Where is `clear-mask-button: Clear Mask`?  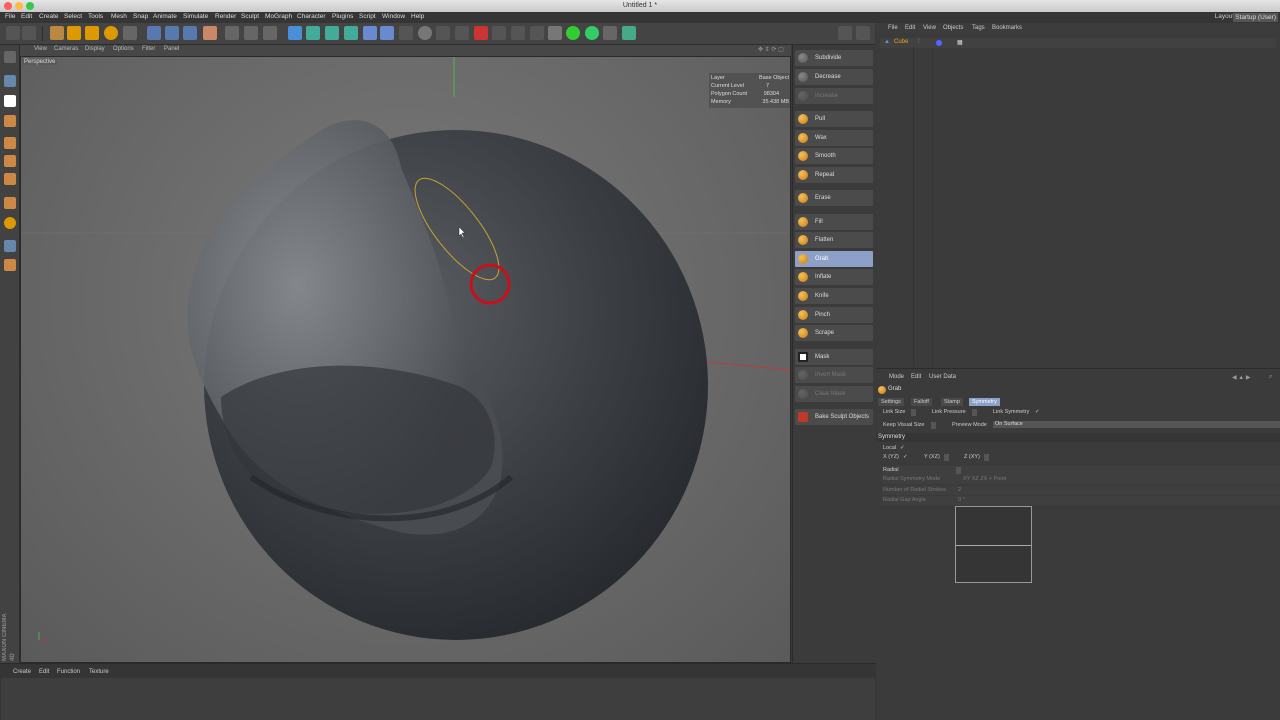
clear-mask-button: Clear Mask is located at coordinates (834, 394).